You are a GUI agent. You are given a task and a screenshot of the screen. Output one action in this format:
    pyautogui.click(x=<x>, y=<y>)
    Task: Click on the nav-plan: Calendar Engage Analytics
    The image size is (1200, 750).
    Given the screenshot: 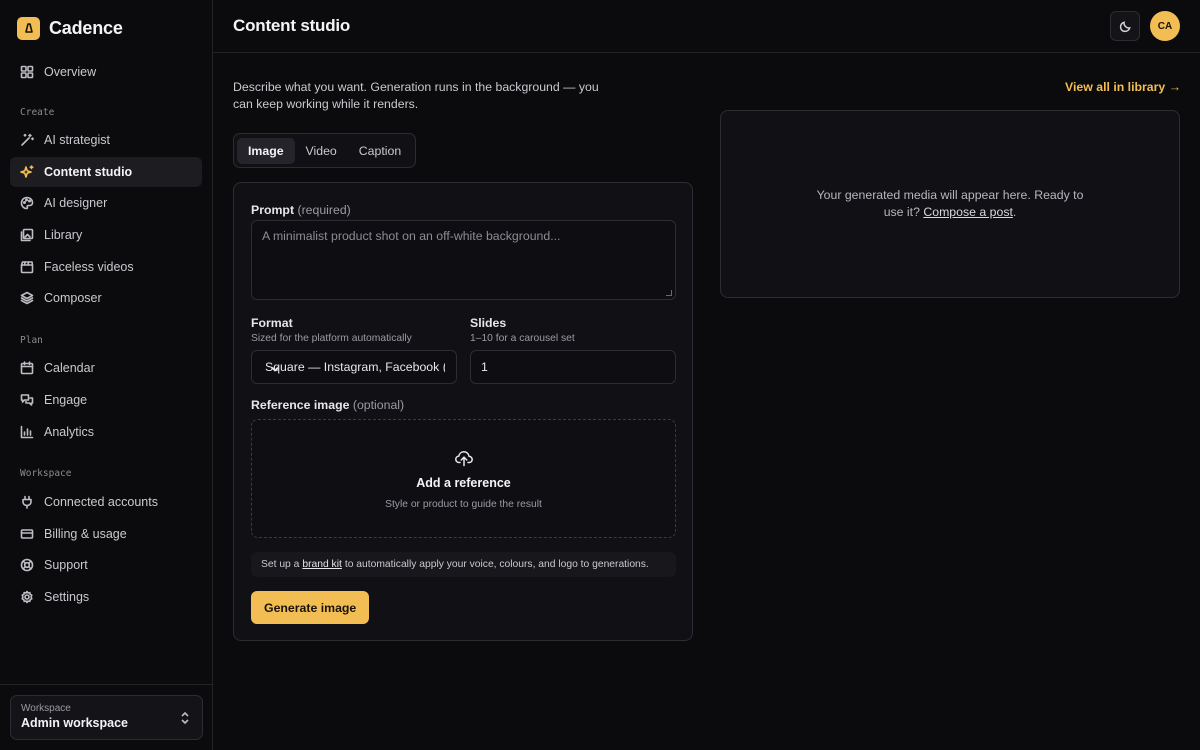 What is the action you would take?
    pyautogui.click(x=106, y=399)
    